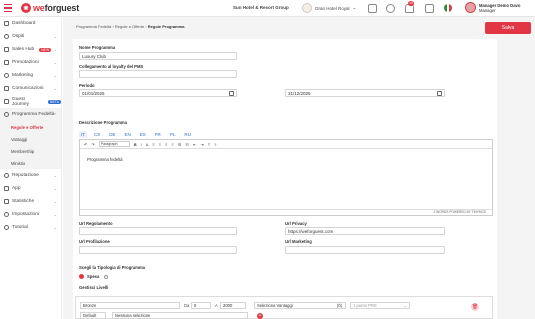 The width and height of the screenshot is (535, 319). Describe the element at coordinates (298, 241) in the screenshot. I see `url-marketing-label: Url Marketing` at that location.